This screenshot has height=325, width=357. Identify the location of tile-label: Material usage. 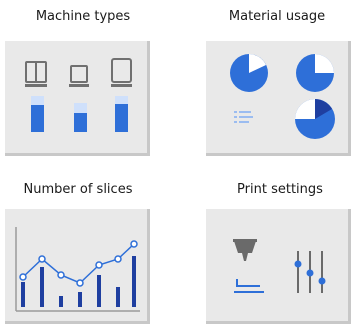
(277, 16).